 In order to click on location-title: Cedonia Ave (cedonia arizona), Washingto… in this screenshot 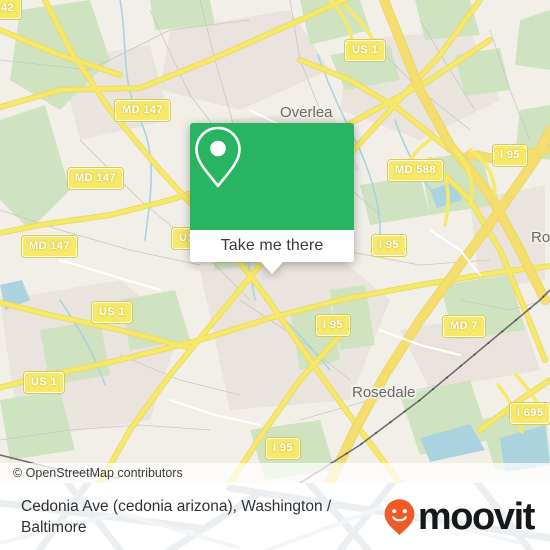, I will do `click(176, 516)`.